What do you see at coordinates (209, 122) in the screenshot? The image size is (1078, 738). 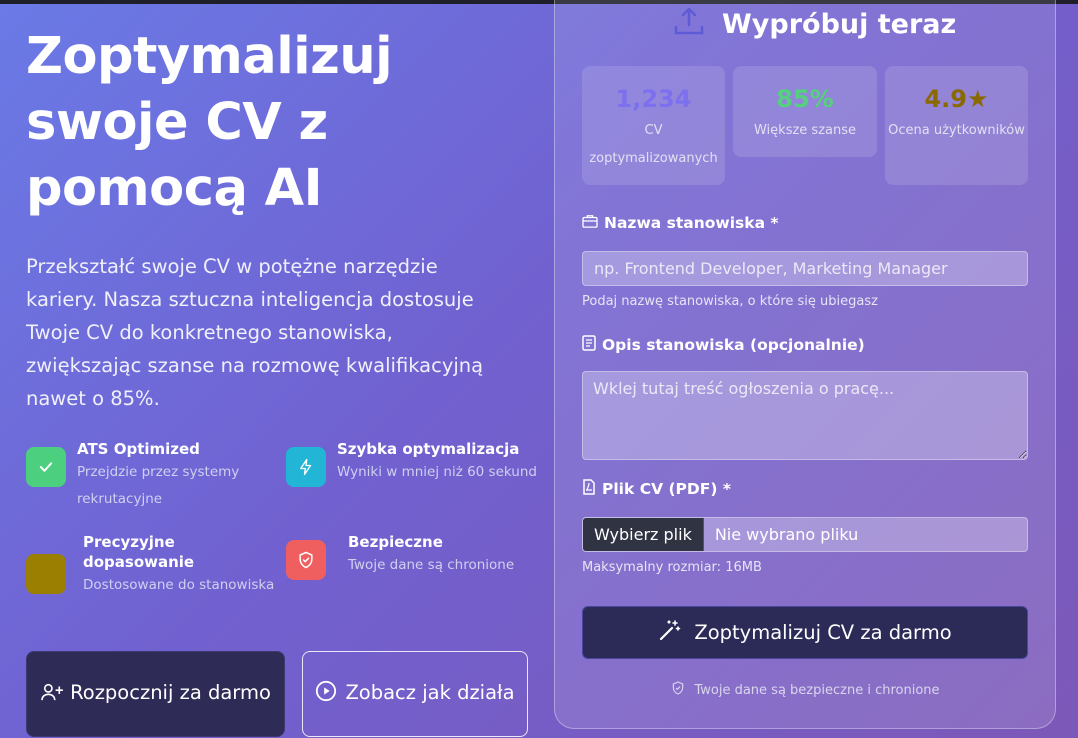 I see `hero-title: Zoptymalizuj swoje CV z pomocą AI` at bounding box center [209, 122].